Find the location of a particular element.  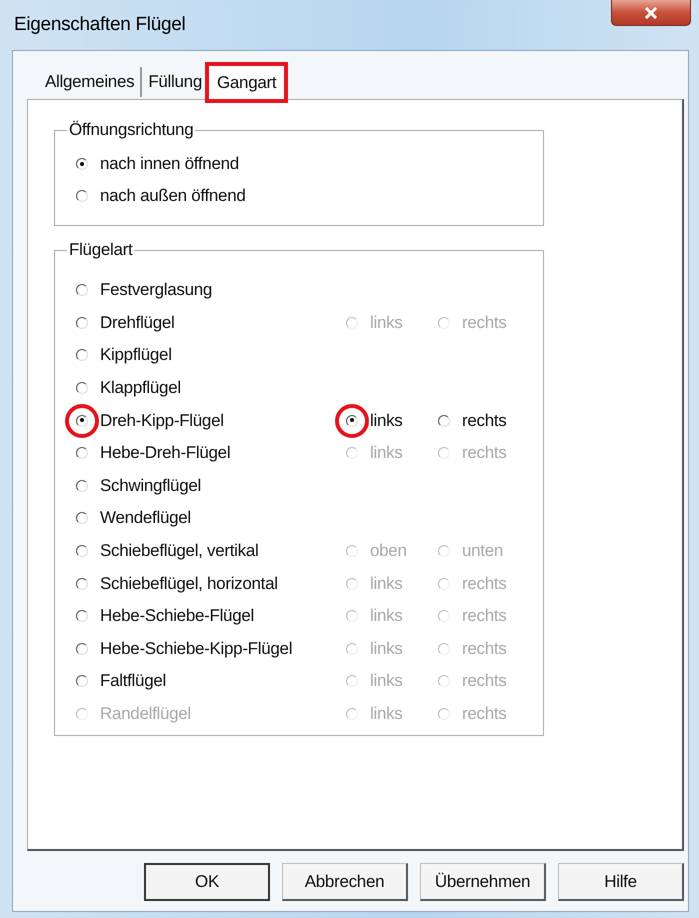

dialog-button: Übernehmen is located at coordinates (483, 882).